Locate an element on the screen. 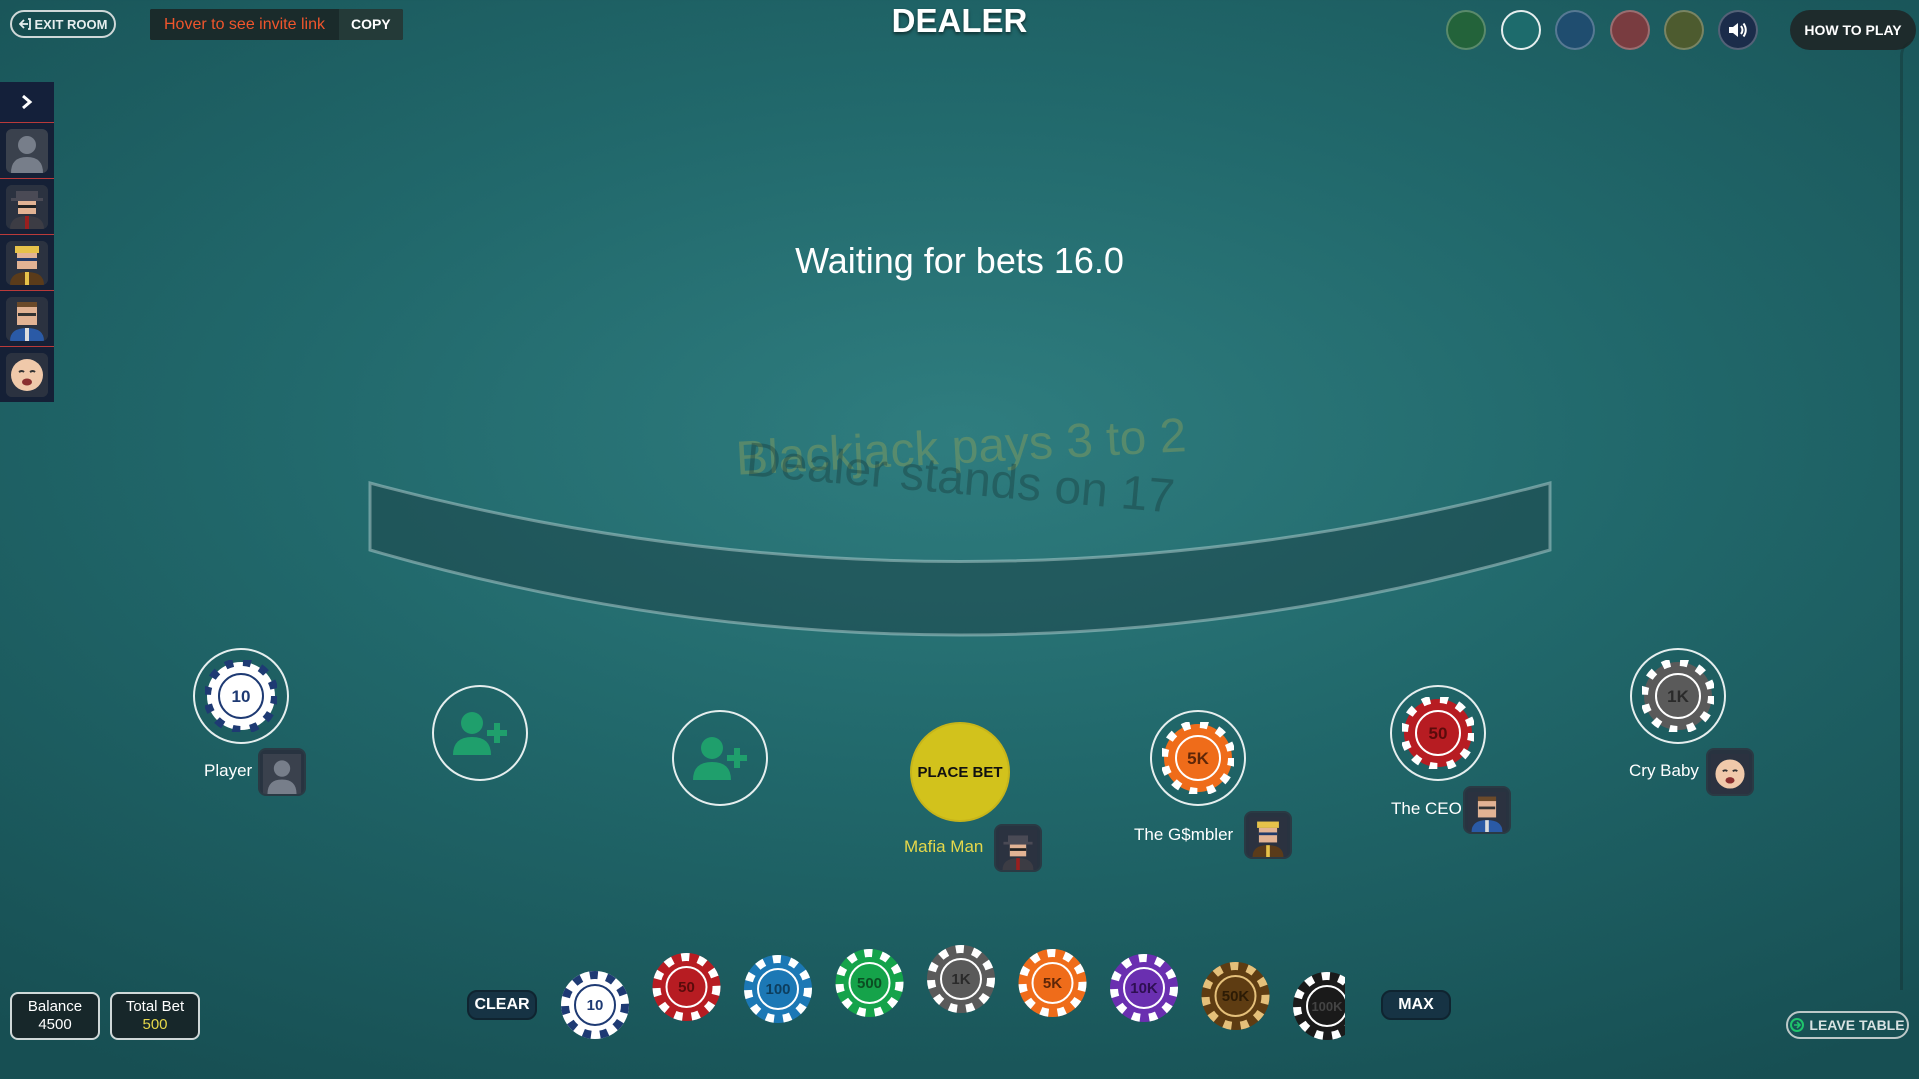 The image size is (1919, 1079). exit-room-label: EXIT ROOM is located at coordinates (71, 24).